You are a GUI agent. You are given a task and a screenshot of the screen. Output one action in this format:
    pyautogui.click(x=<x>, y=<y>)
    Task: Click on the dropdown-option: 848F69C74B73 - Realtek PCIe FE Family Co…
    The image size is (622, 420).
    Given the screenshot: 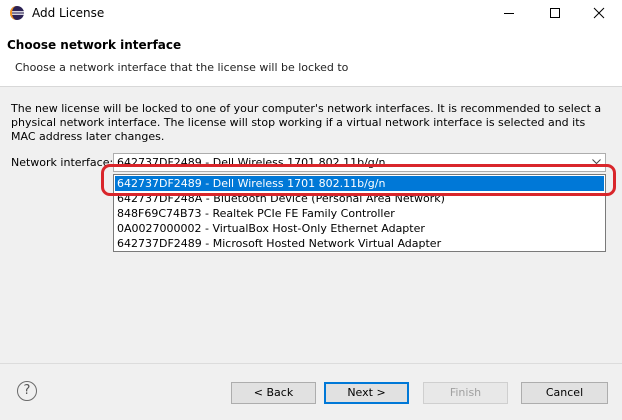 What is the action you would take?
    pyautogui.click(x=359, y=213)
    